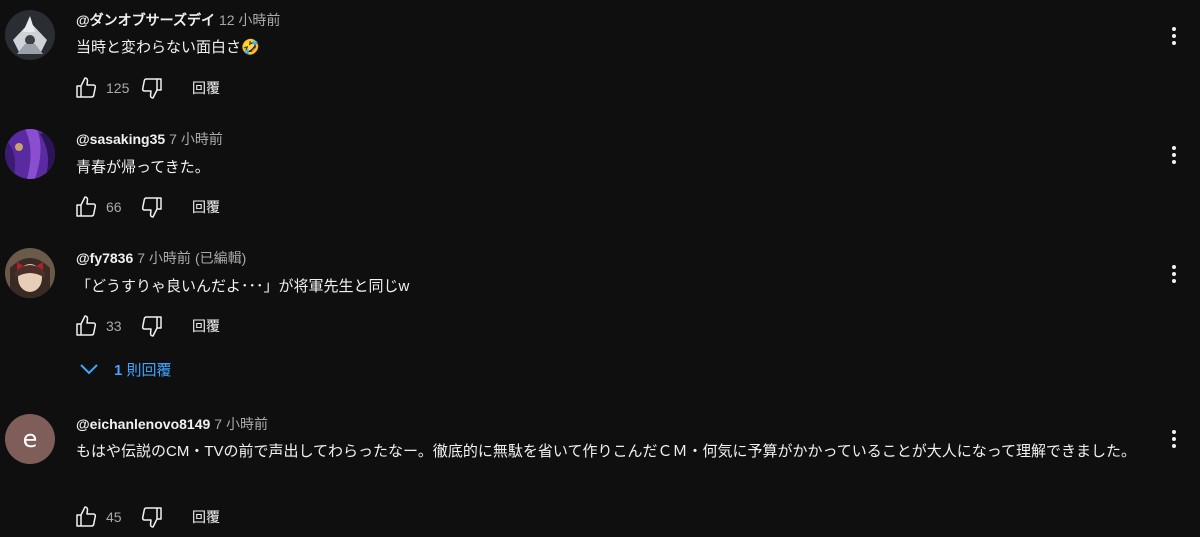  What do you see at coordinates (249, 20) in the screenshot?
I see `timestamp: 12 小時前` at bounding box center [249, 20].